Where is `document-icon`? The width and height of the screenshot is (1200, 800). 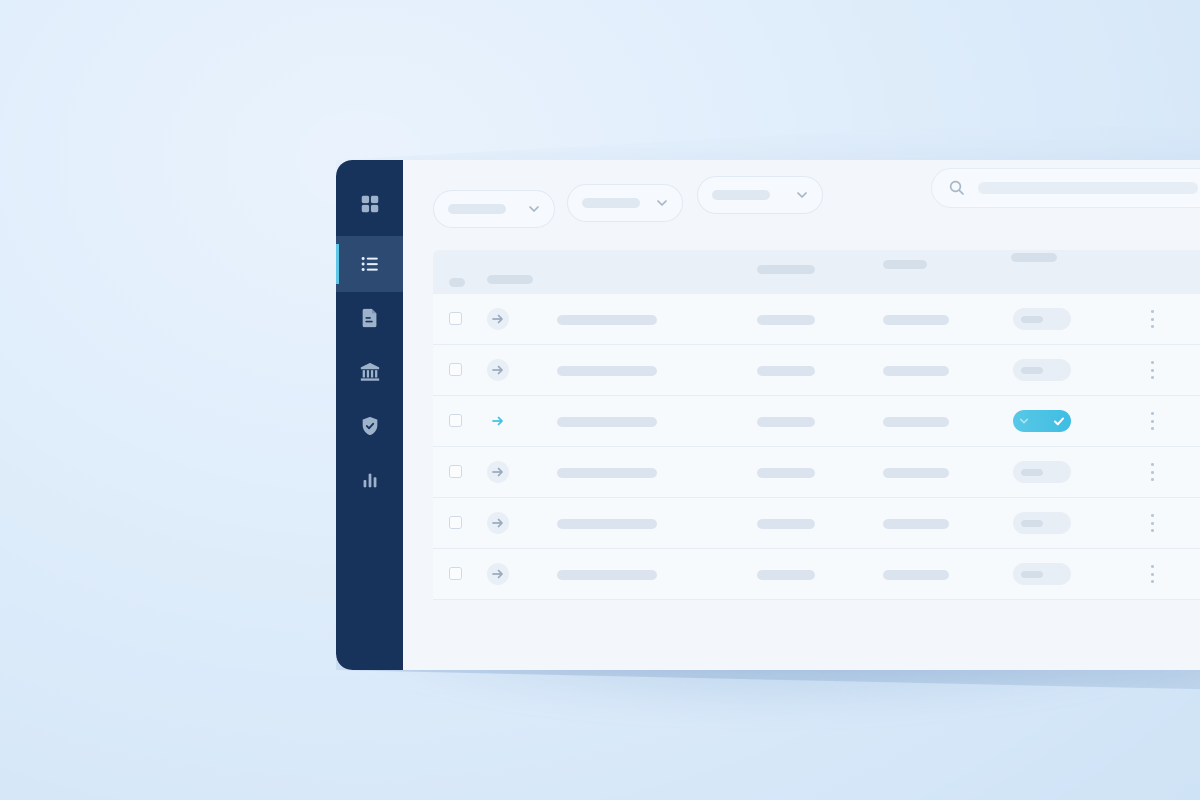 document-icon is located at coordinates (369, 318).